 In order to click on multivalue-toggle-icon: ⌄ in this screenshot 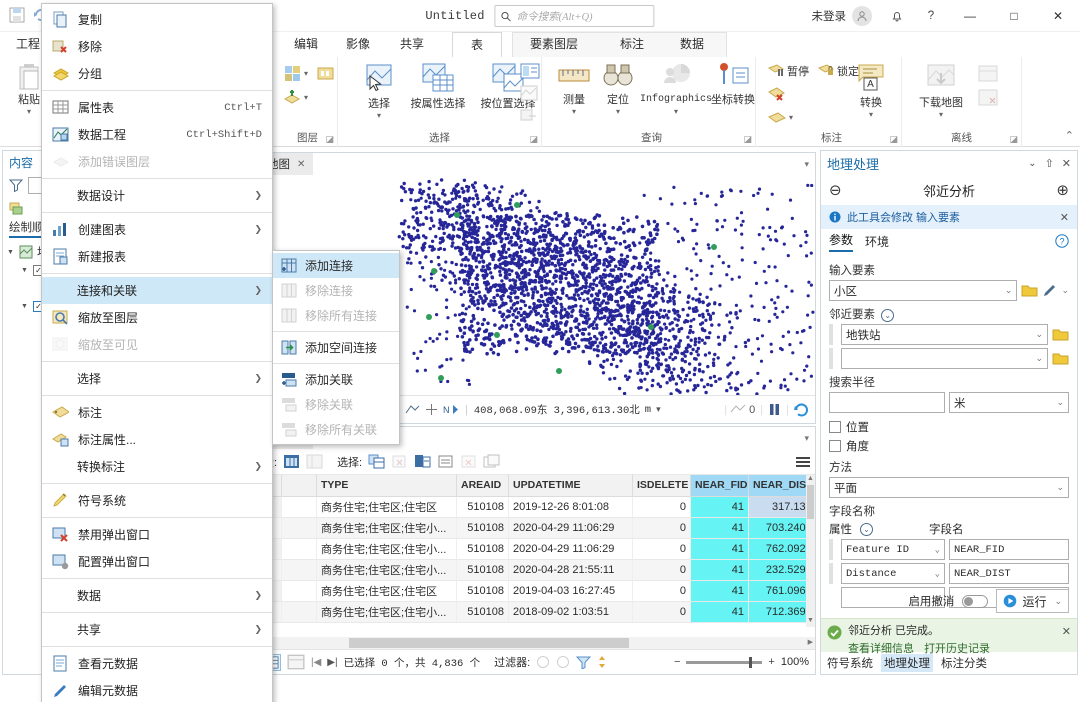, I will do `click(888, 315)`.